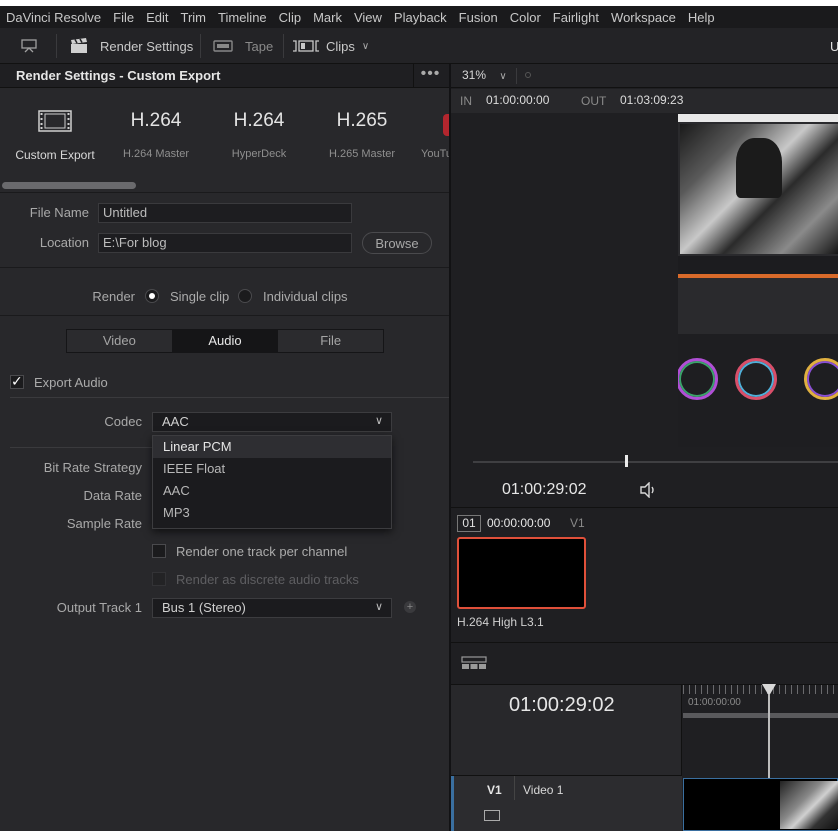 The height and width of the screenshot is (831, 838). I want to click on export-audio-checkbox, so click(17, 381).